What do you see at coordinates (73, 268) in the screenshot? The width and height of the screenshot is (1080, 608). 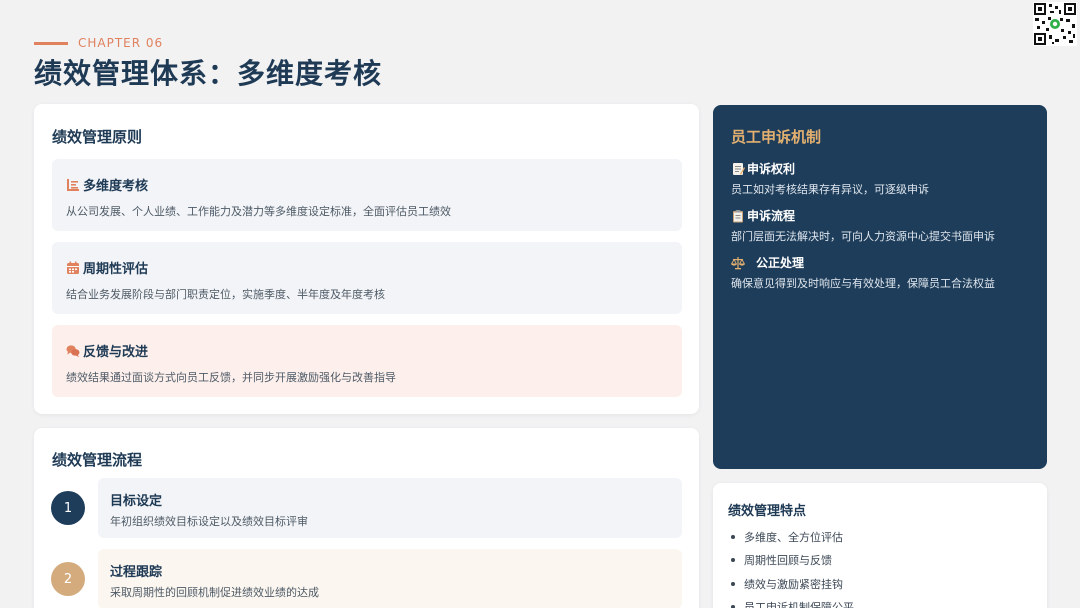 I see `calendar-icon` at bounding box center [73, 268].